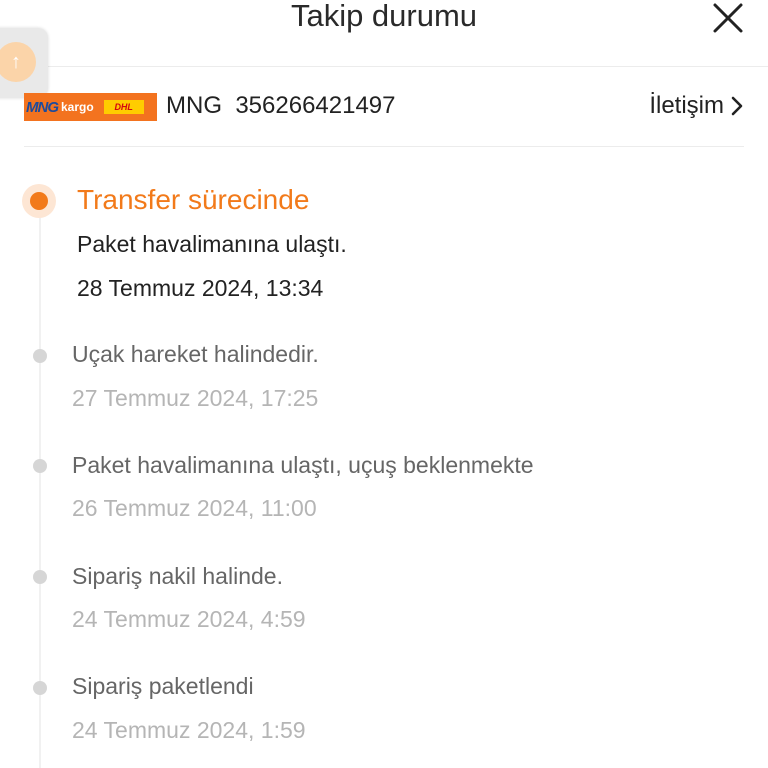 The image size is (768, 768). I want to click on tracking-number: MNG 356266421497, so click(281, 105).